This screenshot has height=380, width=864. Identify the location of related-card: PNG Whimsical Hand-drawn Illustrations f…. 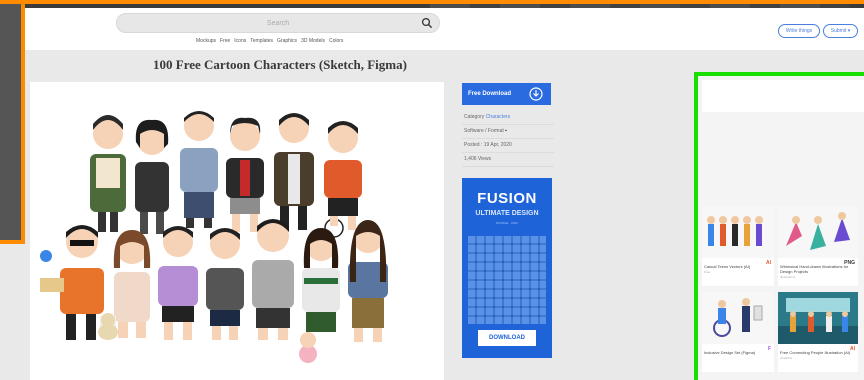
(818, 246).